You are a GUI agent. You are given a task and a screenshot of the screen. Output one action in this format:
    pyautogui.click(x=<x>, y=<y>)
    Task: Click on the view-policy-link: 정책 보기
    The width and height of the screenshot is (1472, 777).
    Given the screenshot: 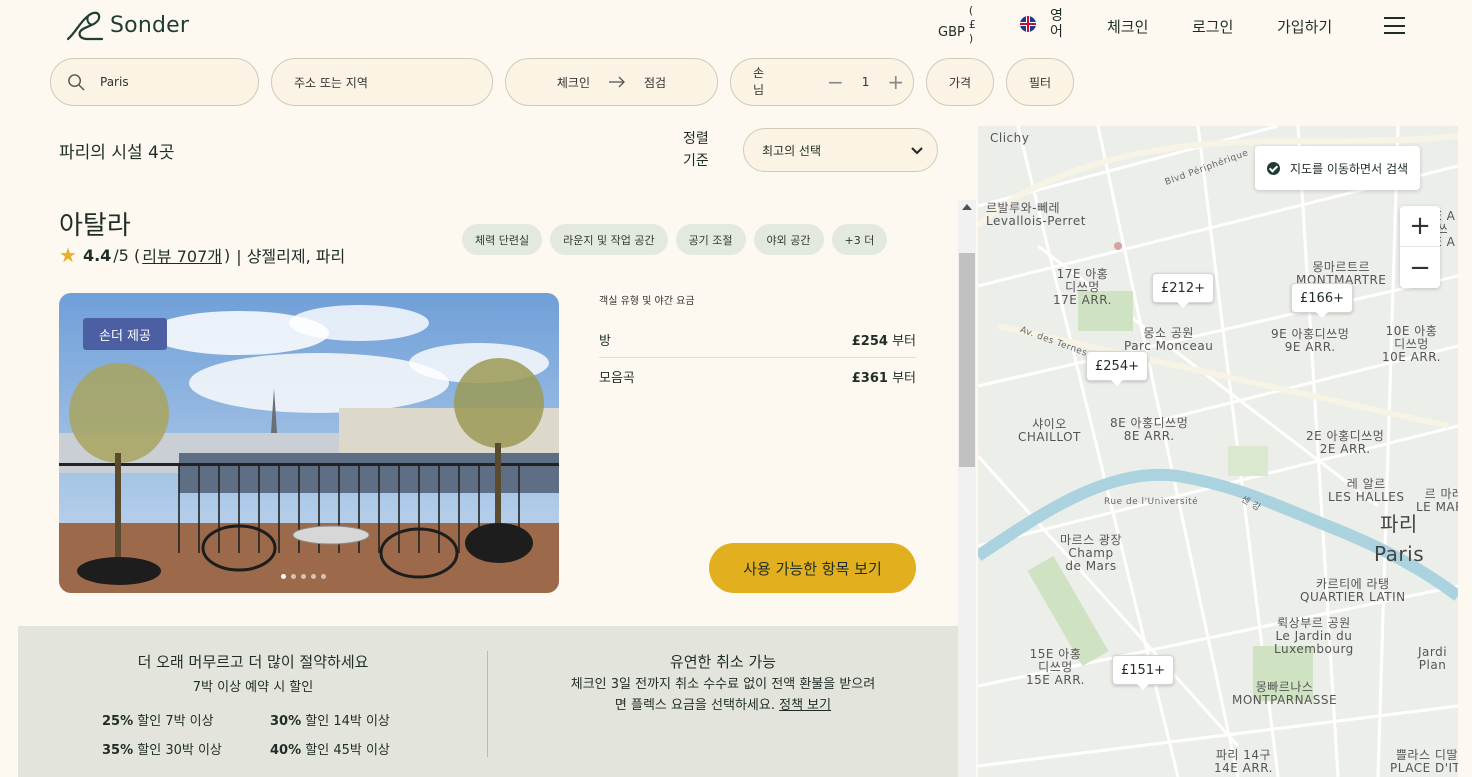 What is the action you would take?
    pyautogui.click(x=805, y=705)
    